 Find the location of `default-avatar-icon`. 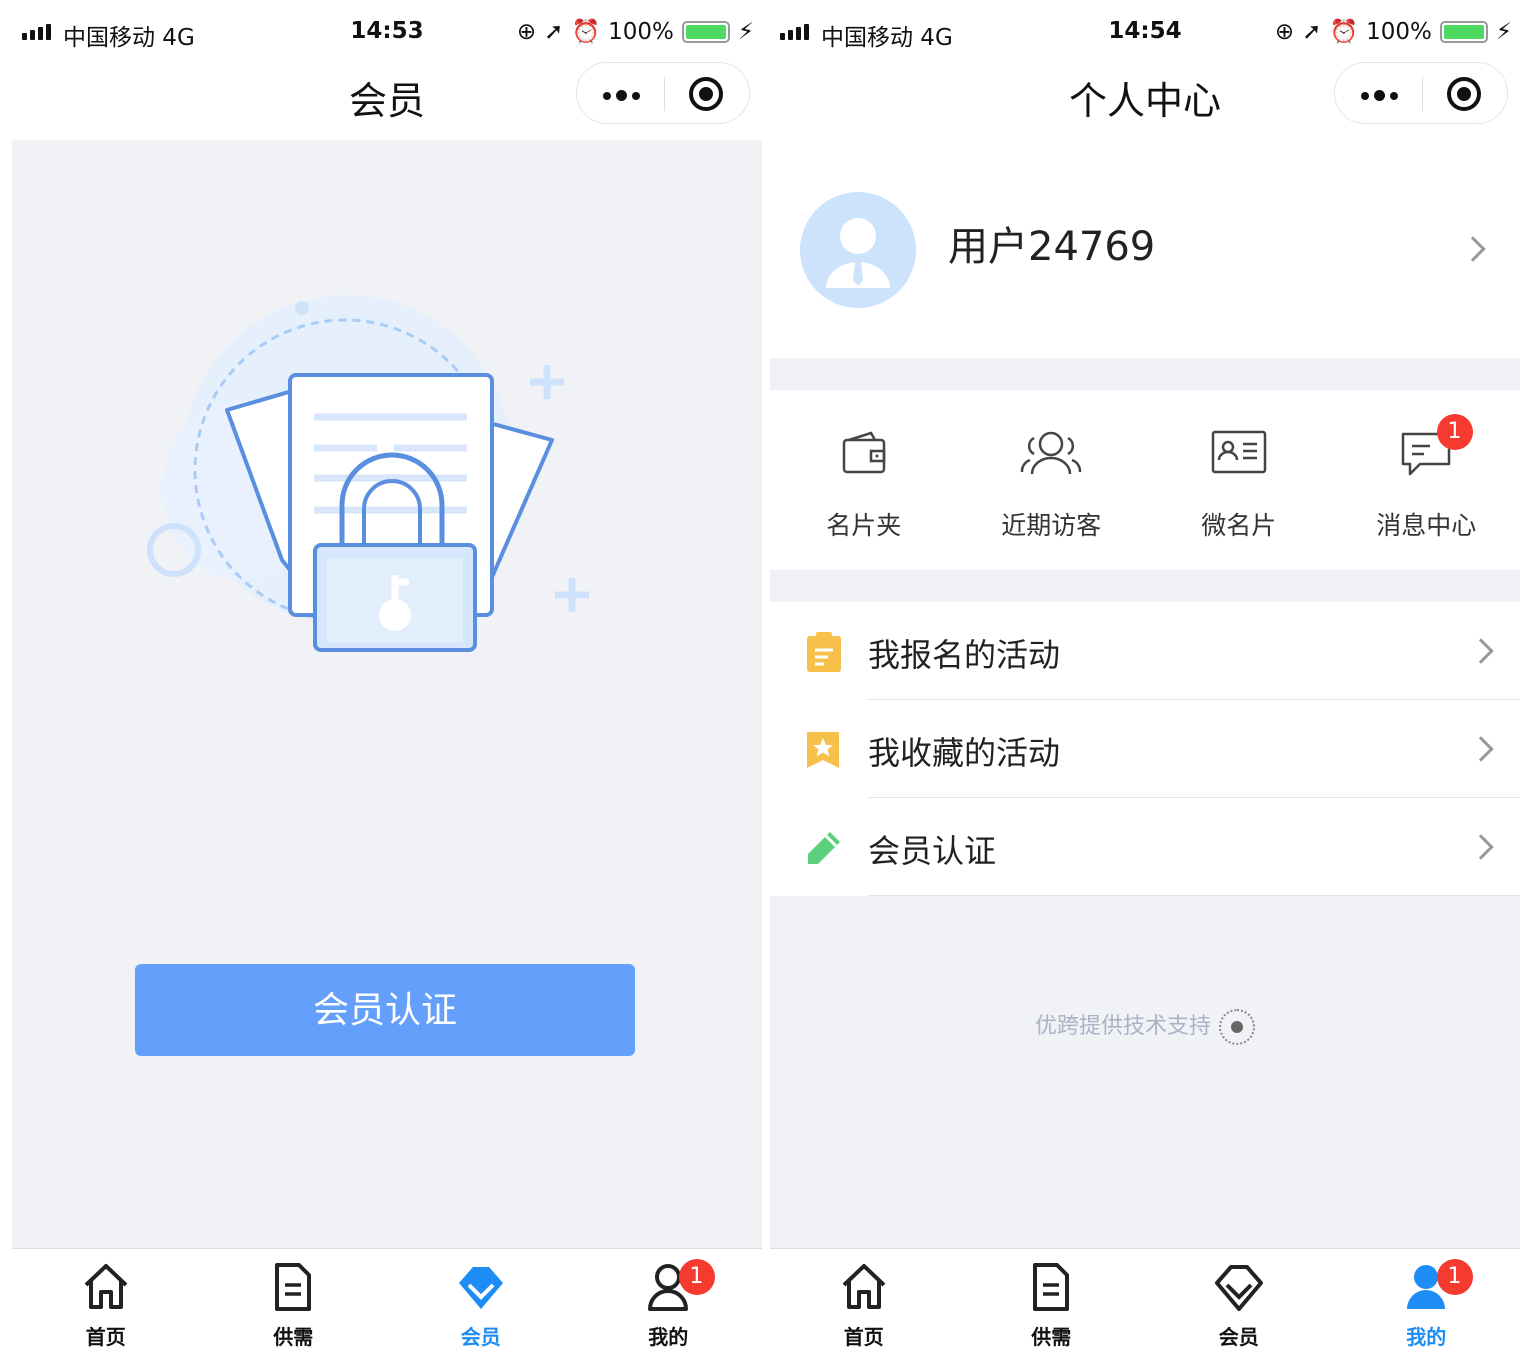

default-avatar-icon is located at coordinates (858, 253).